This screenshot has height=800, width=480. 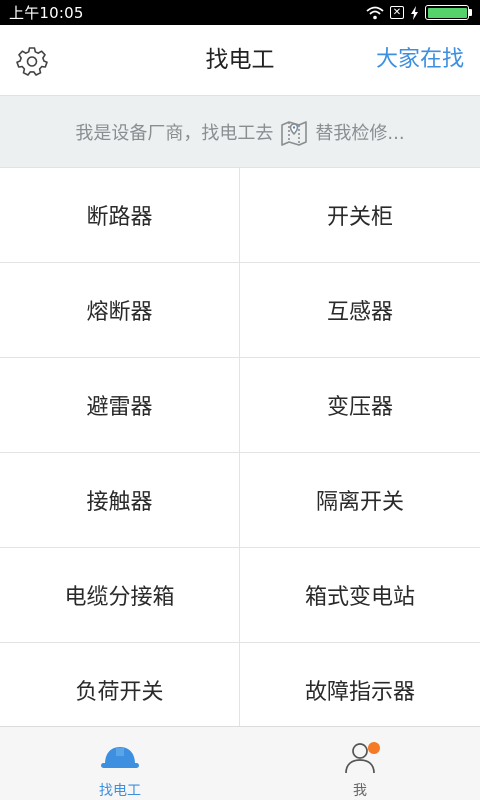 I want to click on category-item: 变压器, so click(x=360, y=405).